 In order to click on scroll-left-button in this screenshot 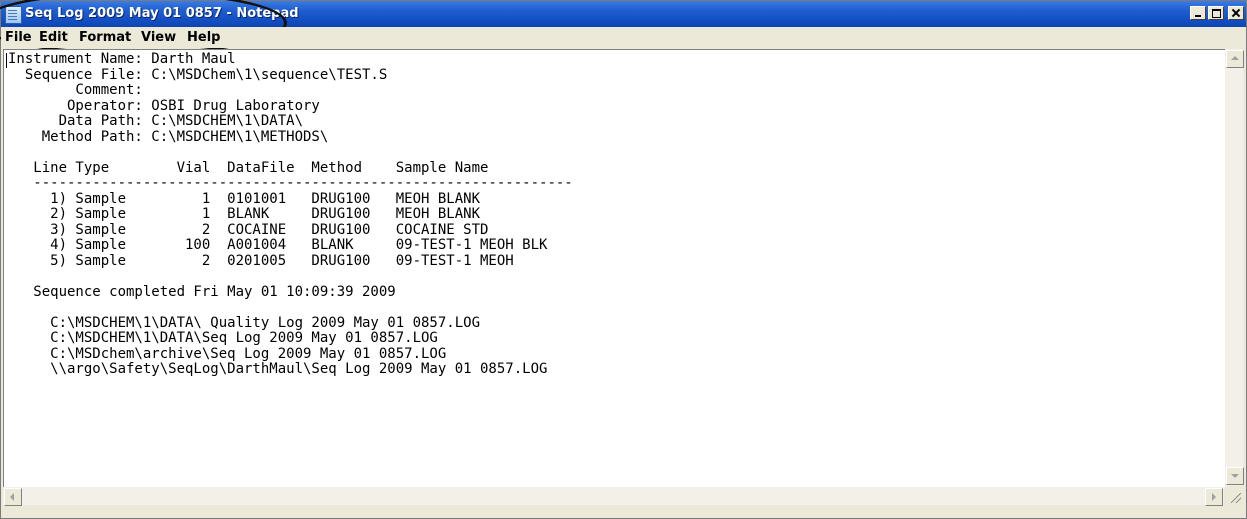, I will do `click(13, 497)`.